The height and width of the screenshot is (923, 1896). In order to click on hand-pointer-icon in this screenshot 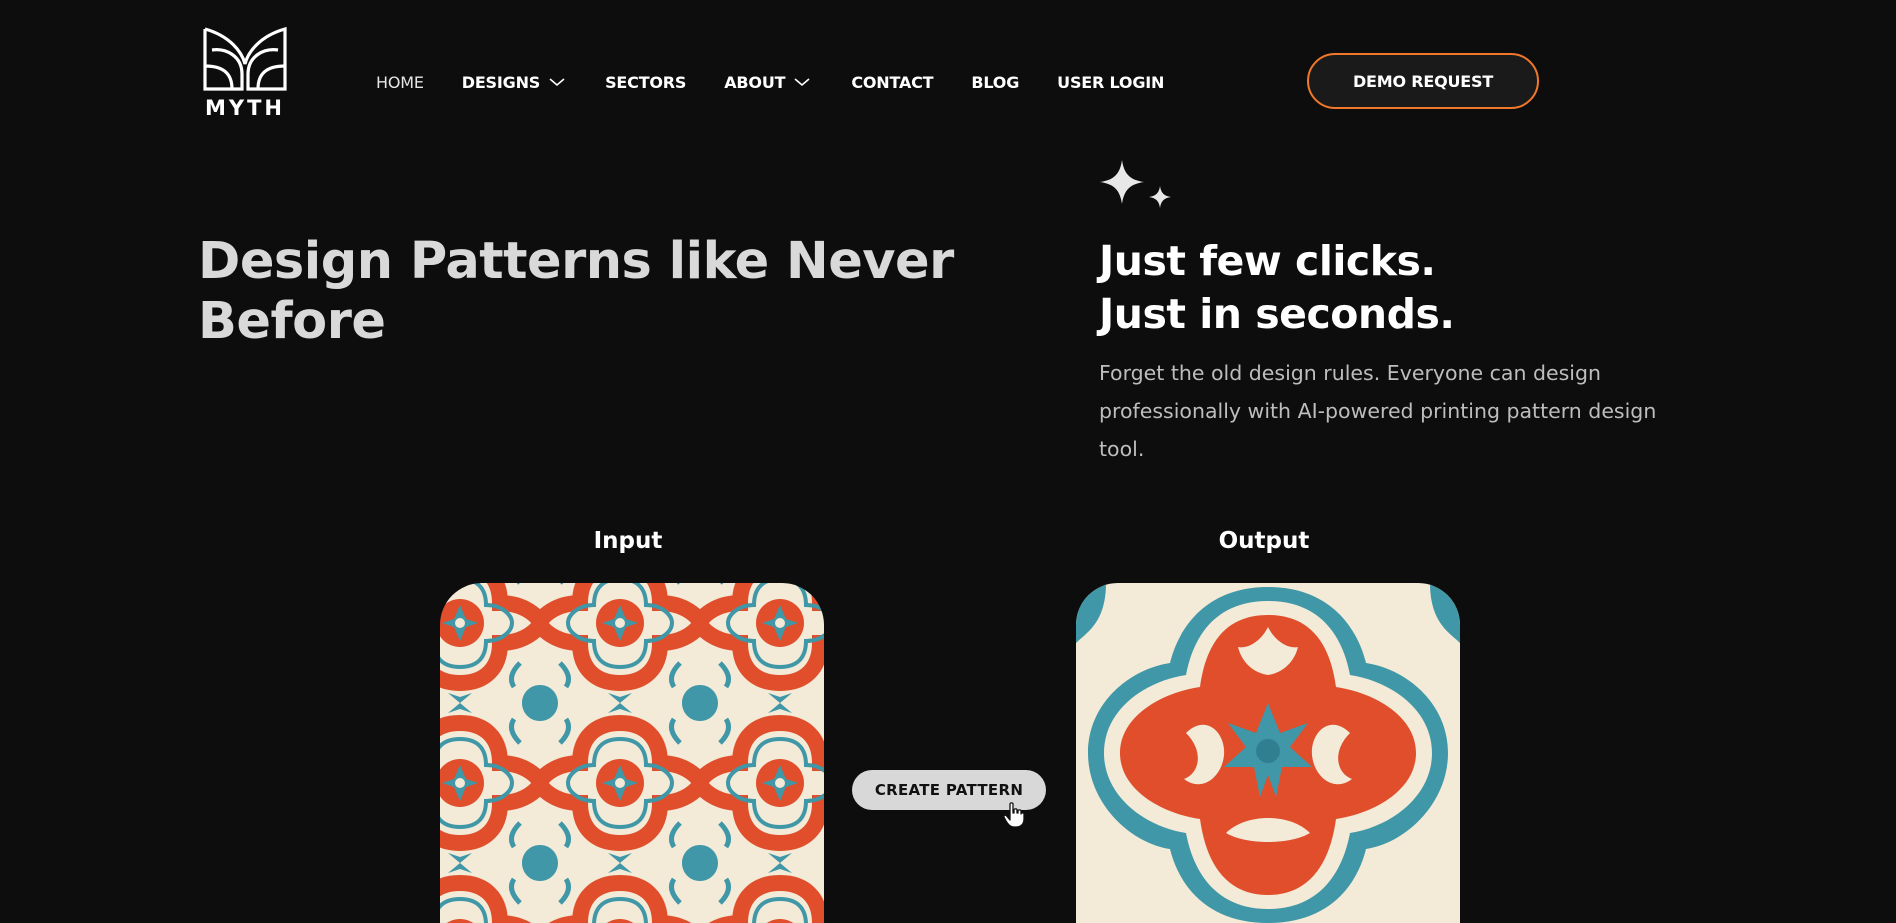, I will do `click(1014, 815)`.